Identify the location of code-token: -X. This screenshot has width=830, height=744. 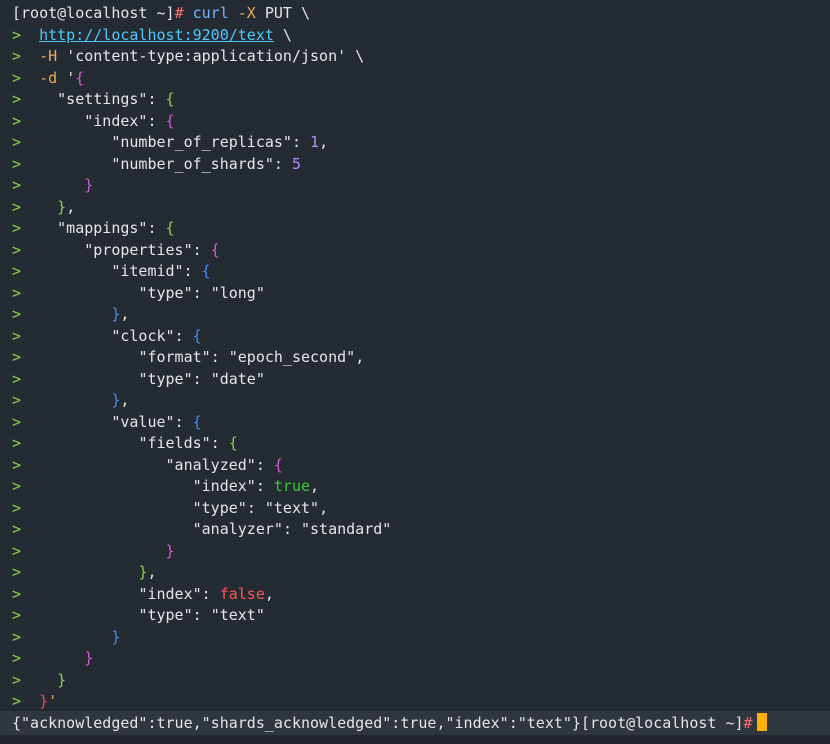
(251, 13).